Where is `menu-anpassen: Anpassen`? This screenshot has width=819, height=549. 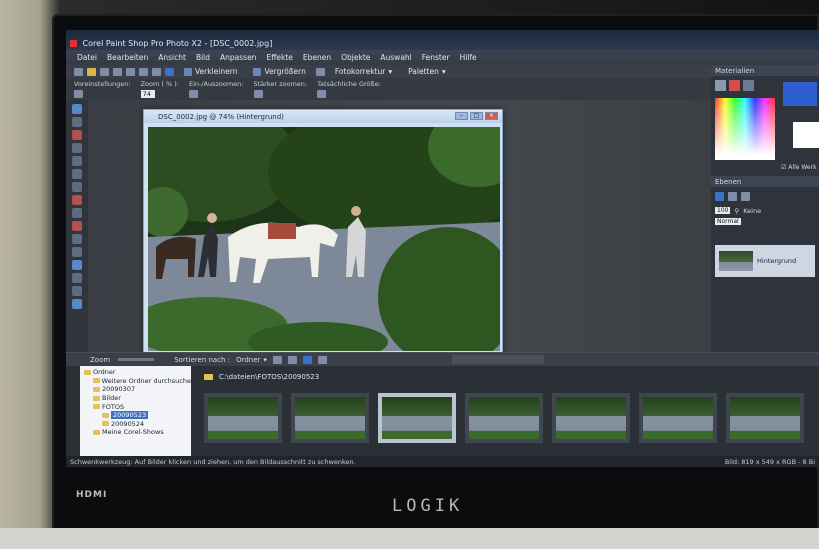
menu-anpassen: Anpassen is located at coordinates (238, 57).